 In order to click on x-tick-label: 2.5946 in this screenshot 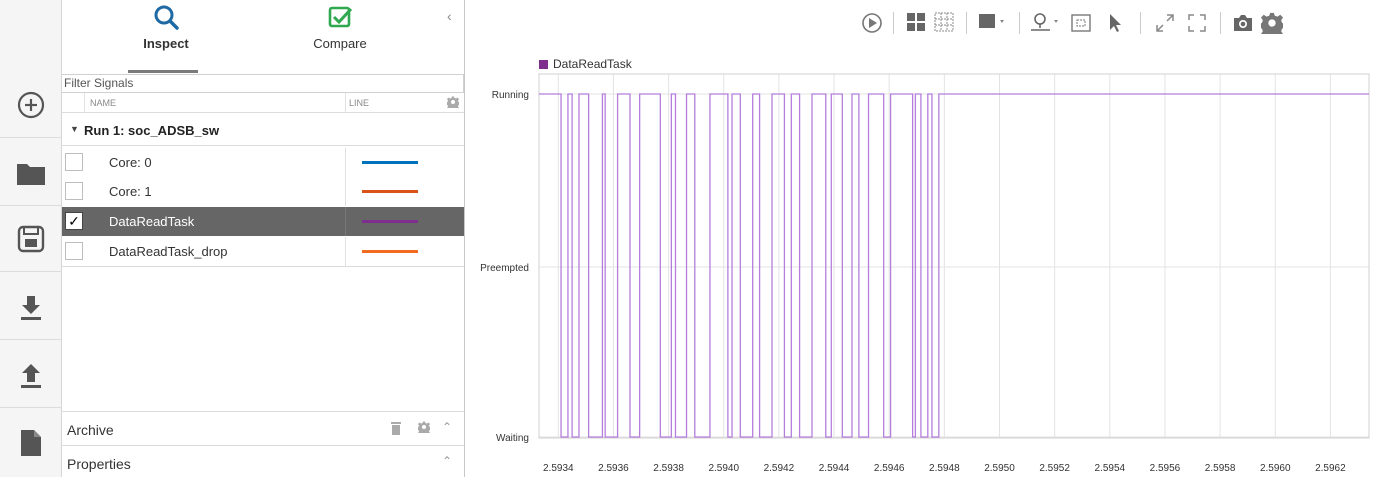, I will do `click(889, 468)`.